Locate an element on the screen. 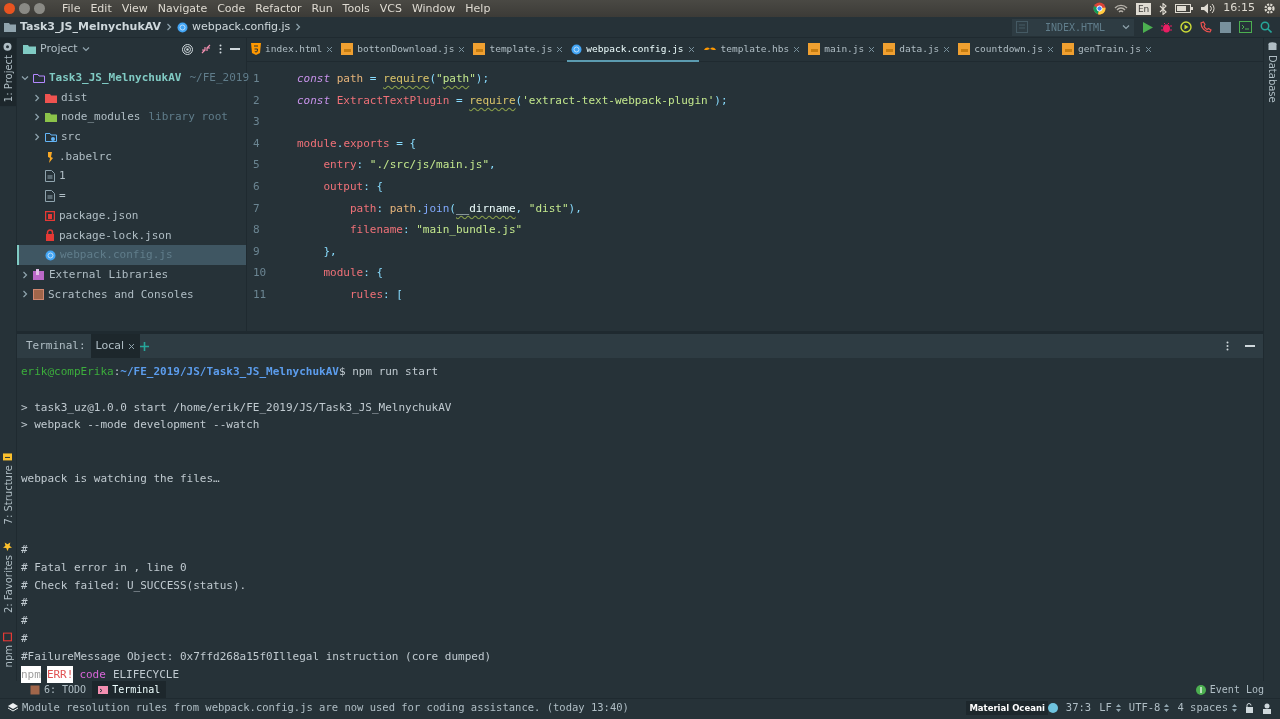 The height and width of the screenshot is (719, 1280). menu-item: Refactor is located at coordinates (278, 8).